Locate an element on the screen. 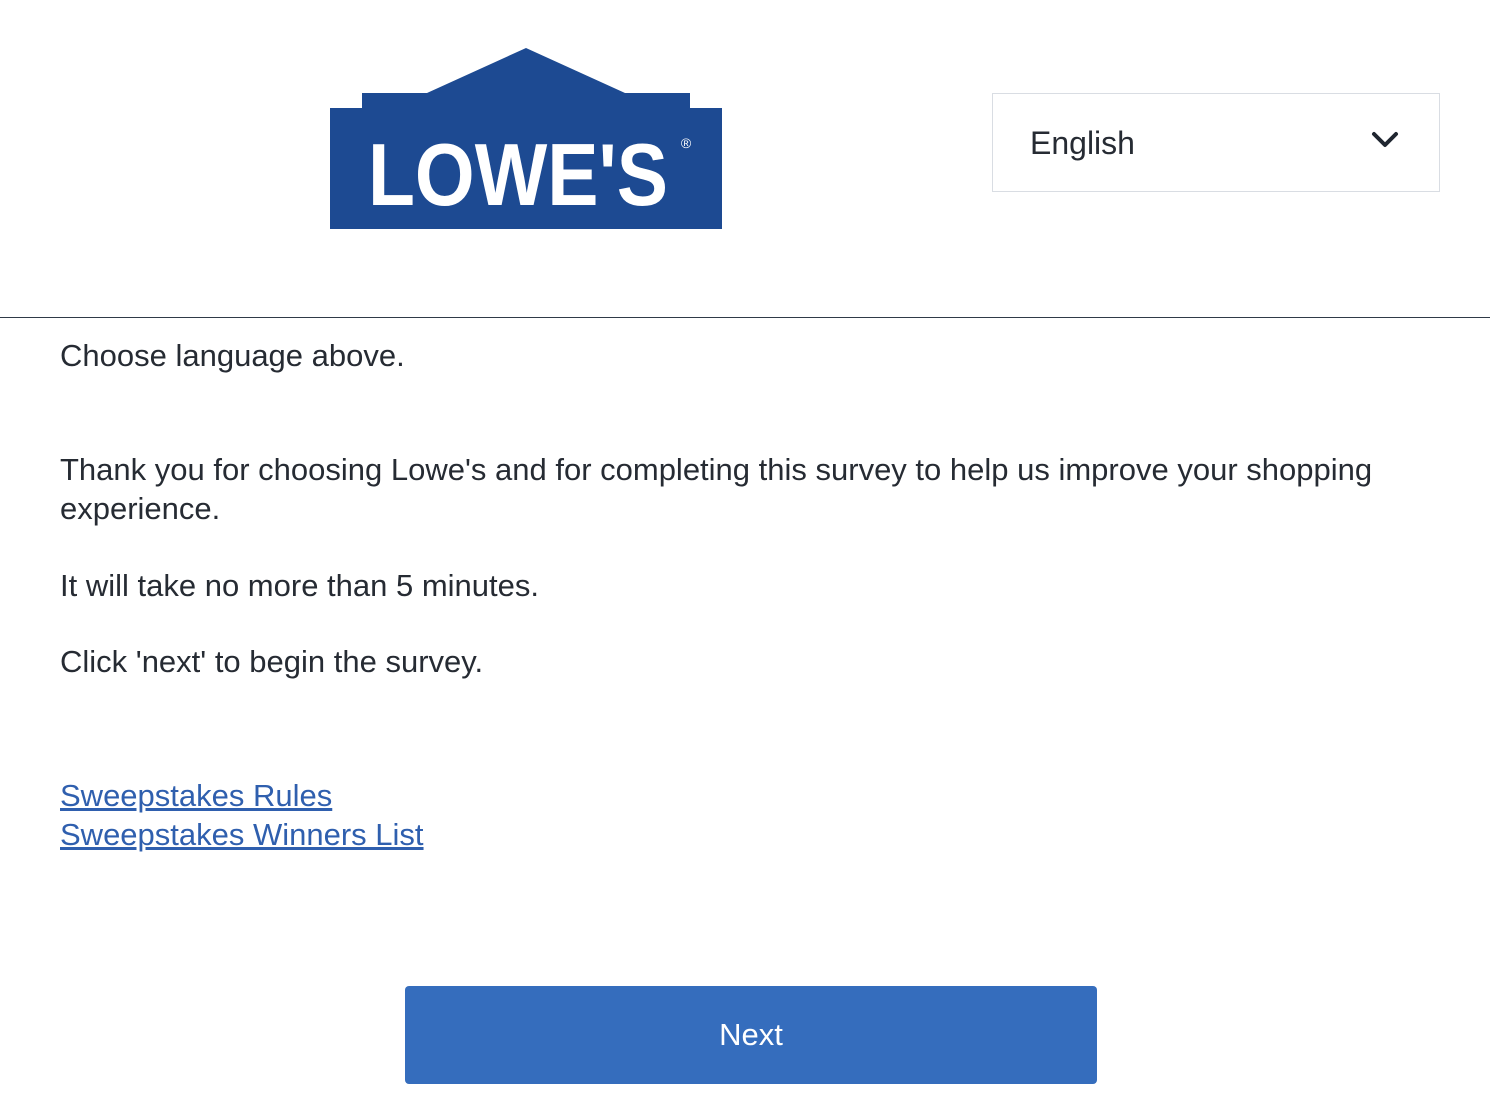 This screenshot has height=1112, width=1490. next-button: Next is located at coordinates (751, 1035).